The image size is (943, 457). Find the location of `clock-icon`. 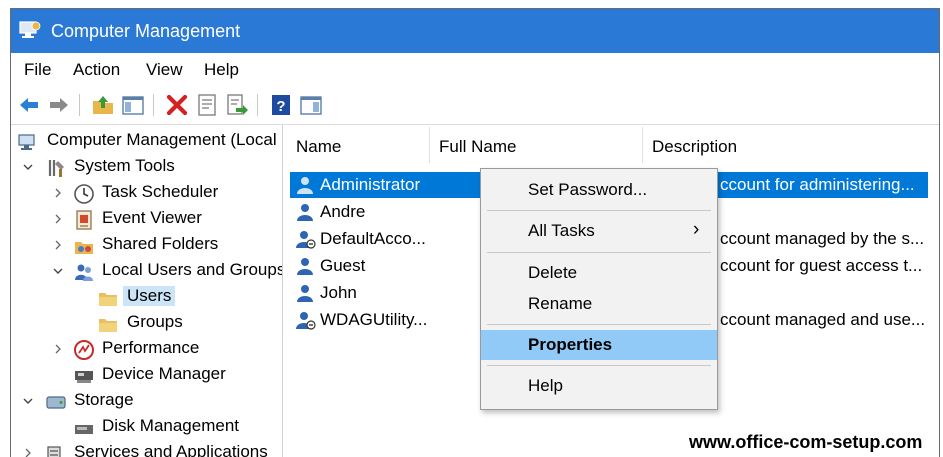

clock-icon is located at coordinates (84, 194).